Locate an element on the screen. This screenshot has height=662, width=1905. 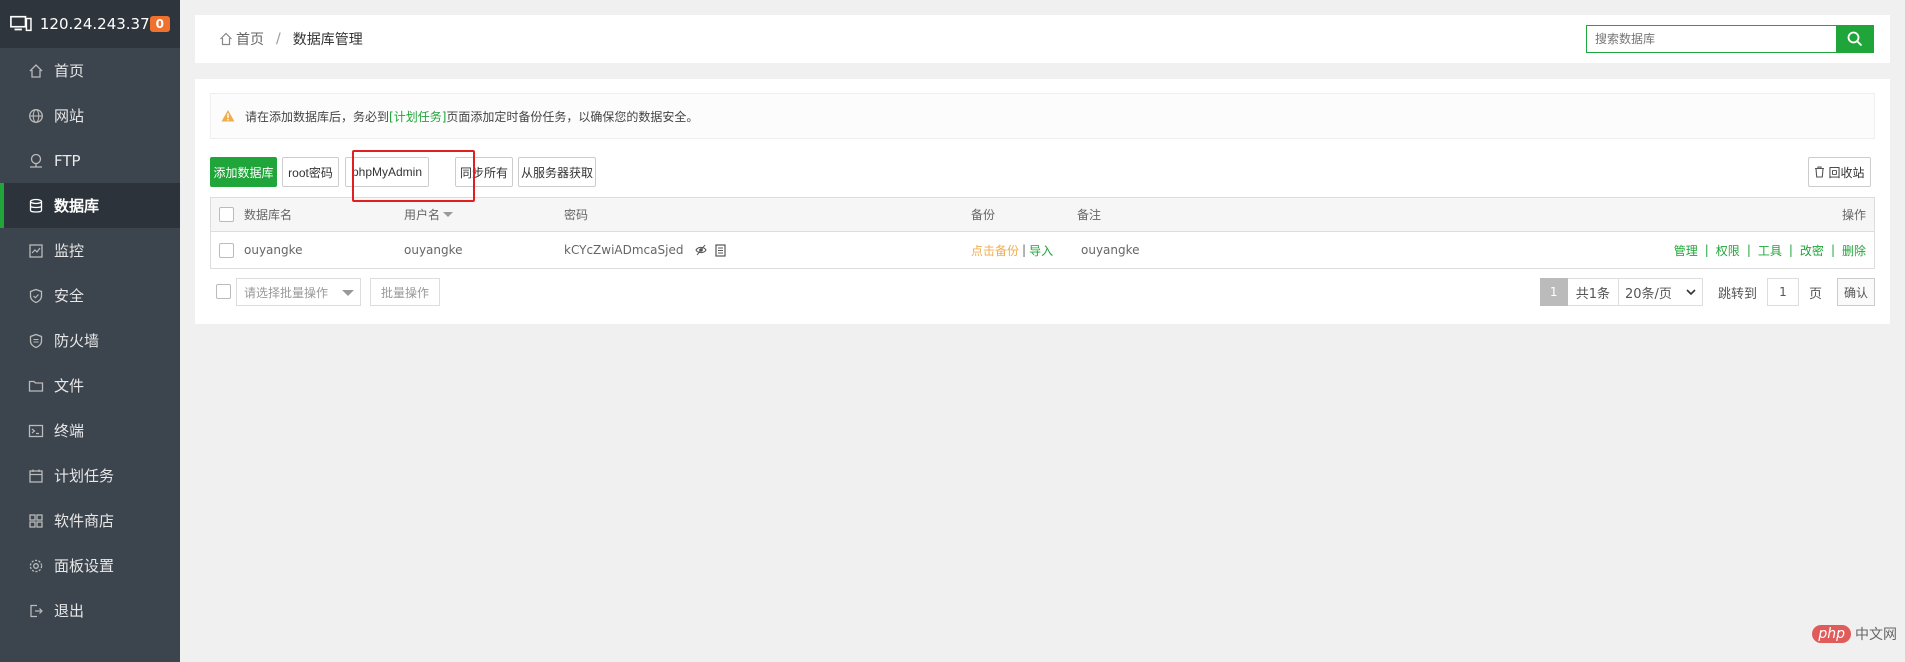
alert-text-before: 请在添加数据库后，务必到 is located at coordinates (317, 116).